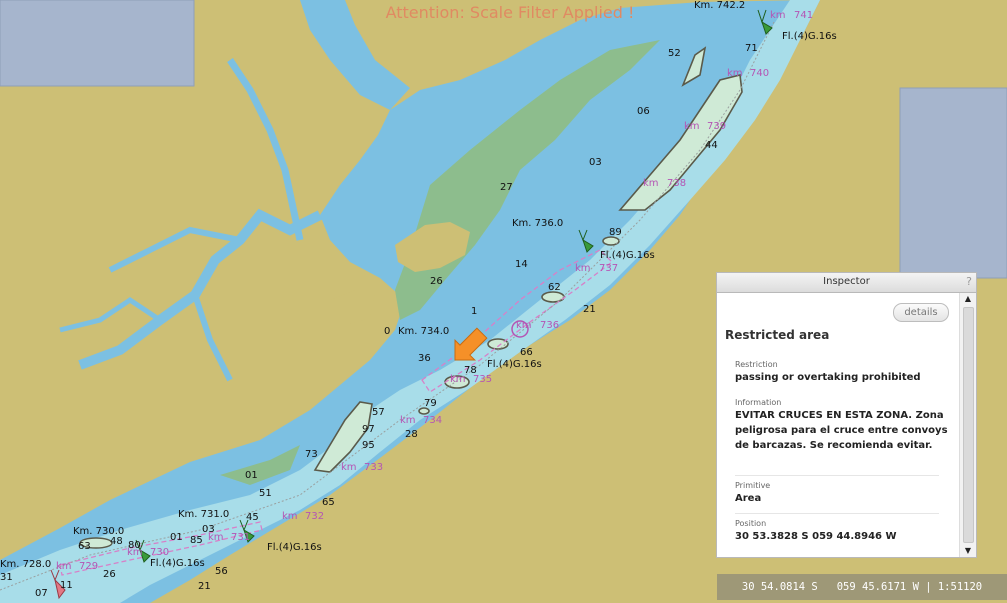  I want to click on depth-sounding: 48, so click(116, 541).